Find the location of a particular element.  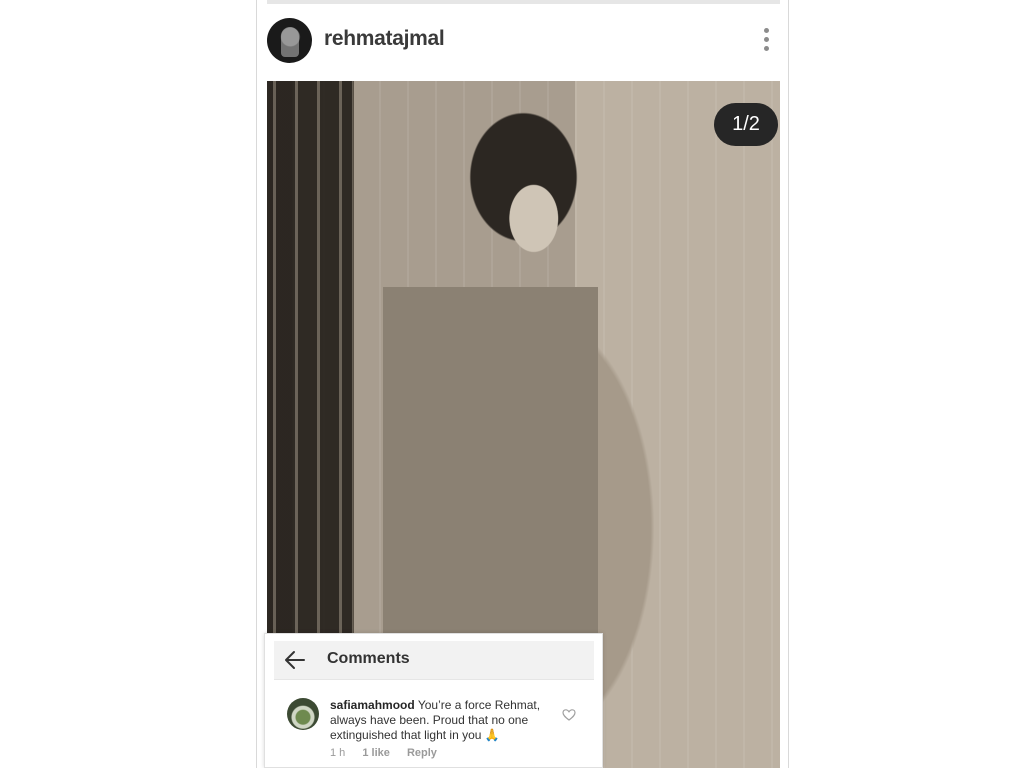

comment-meta: 1 h 1 like Reply is located at coordinates (390, 753).